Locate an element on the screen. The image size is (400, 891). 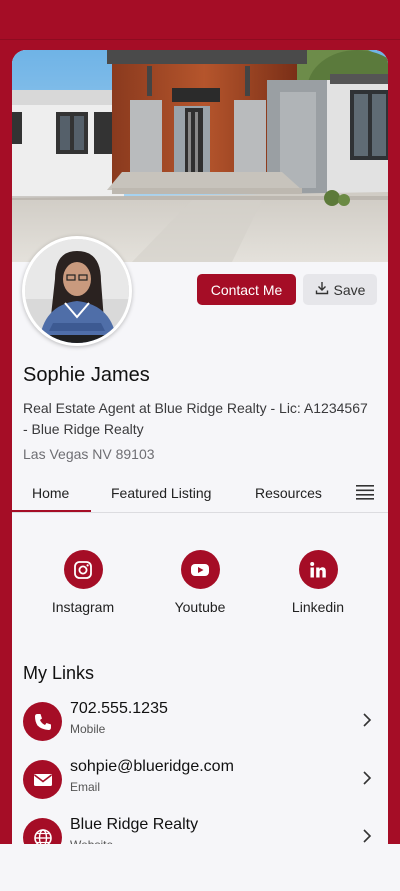
tab-bar: Home Featured Listing Resources is located at coordinates (200, 493).